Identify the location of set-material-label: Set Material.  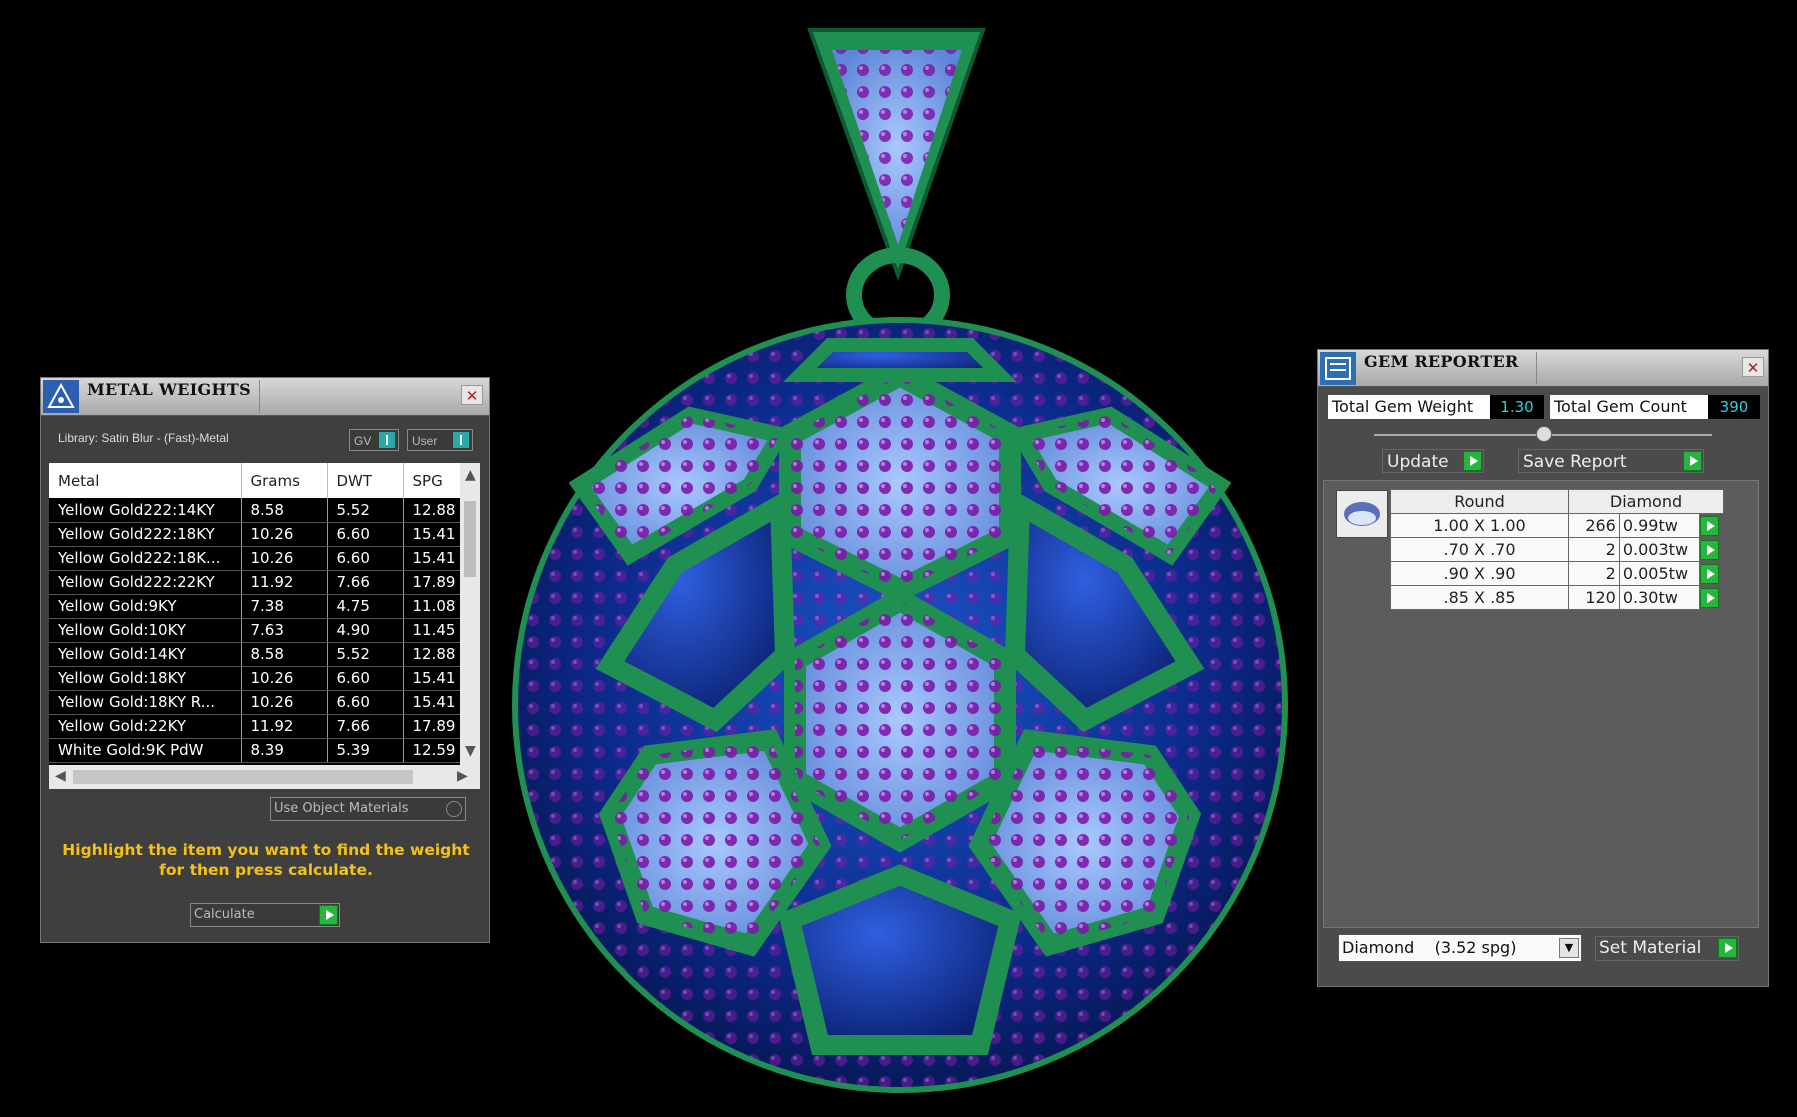
(1650, 948).